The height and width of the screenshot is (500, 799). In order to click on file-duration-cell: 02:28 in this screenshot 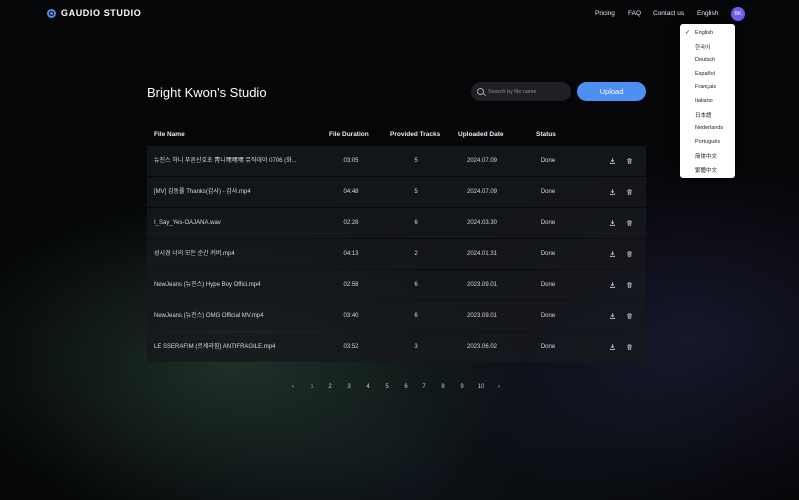, I will do `click(351, 223)`.